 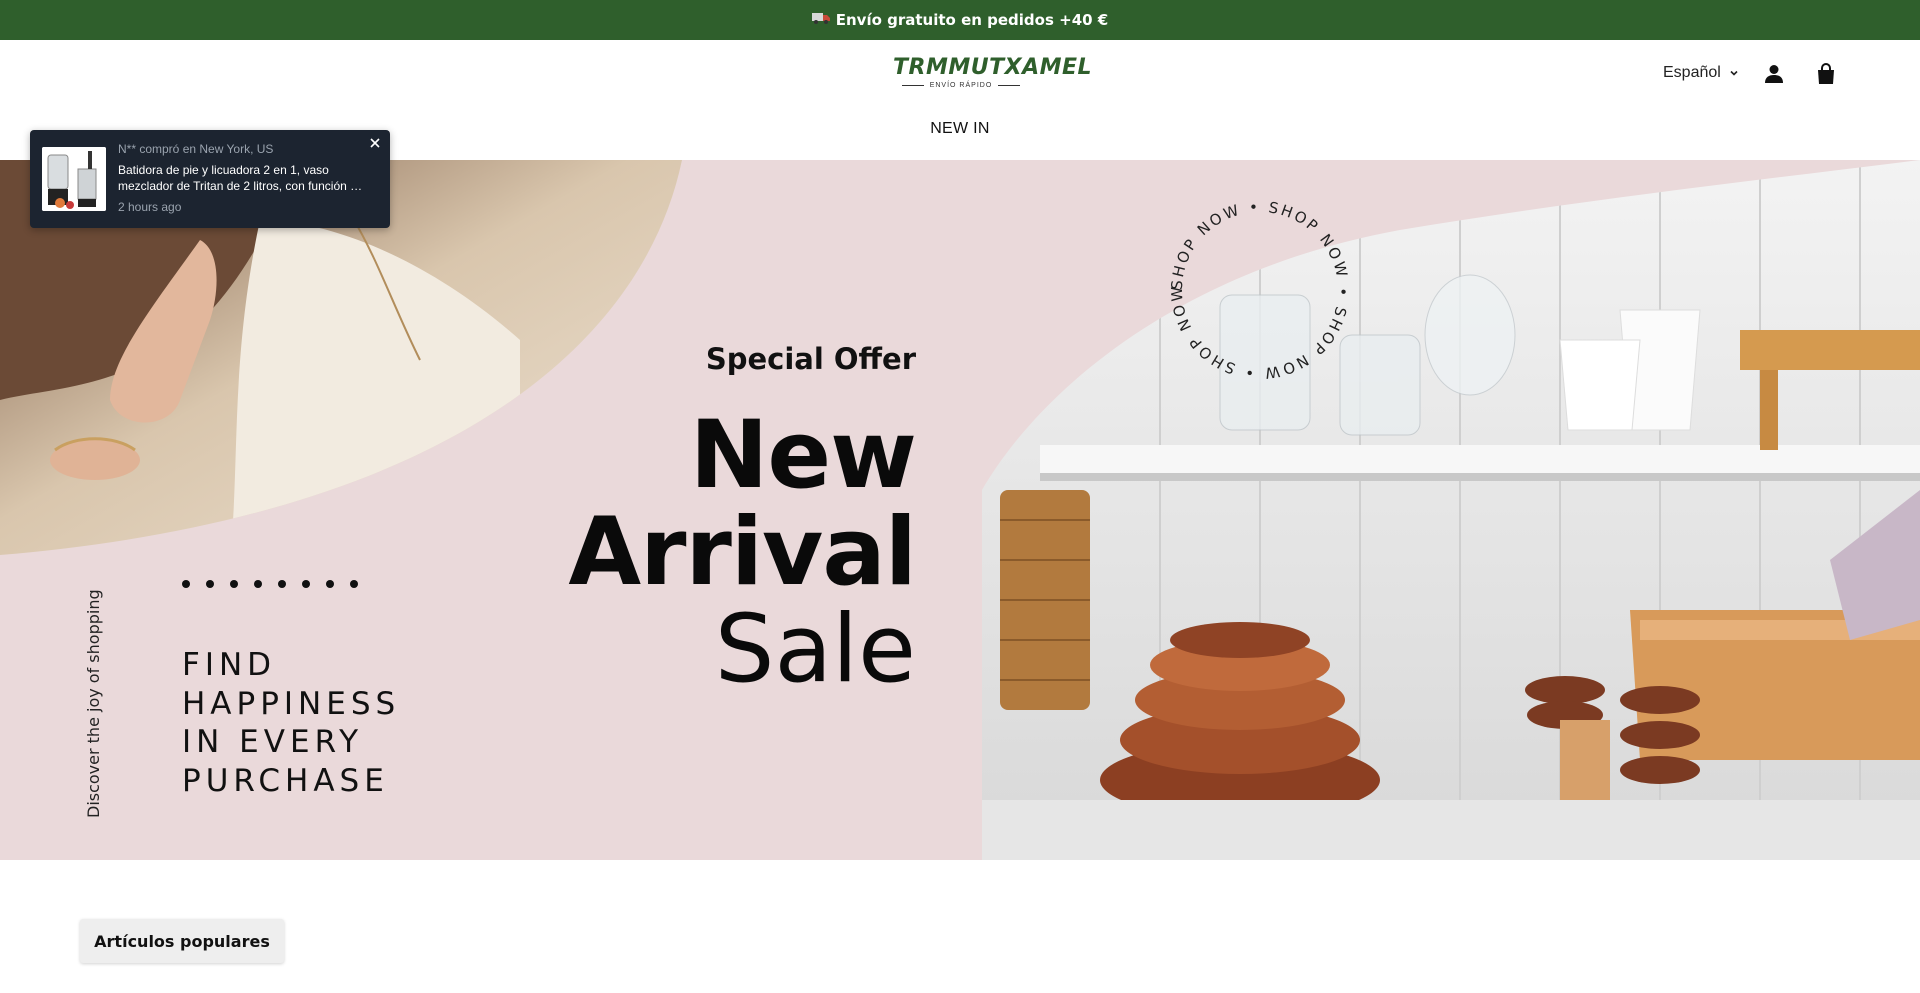 I want to click on hero-tagline-line: FIND, so click(x=229, y=665).